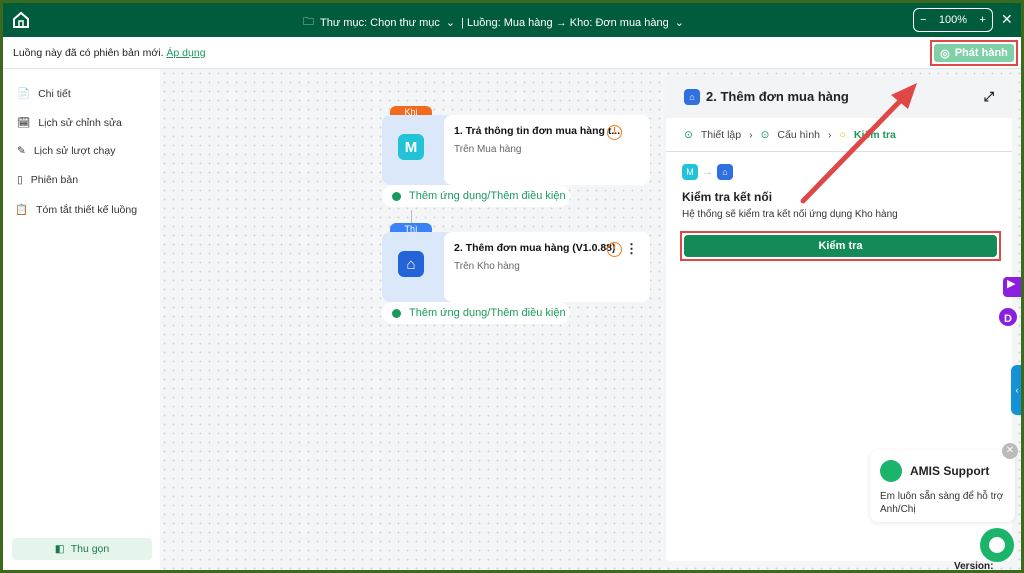 The image size is (1024, 573). I want to click on close-support-icon: ✕, so click(1010, 451).